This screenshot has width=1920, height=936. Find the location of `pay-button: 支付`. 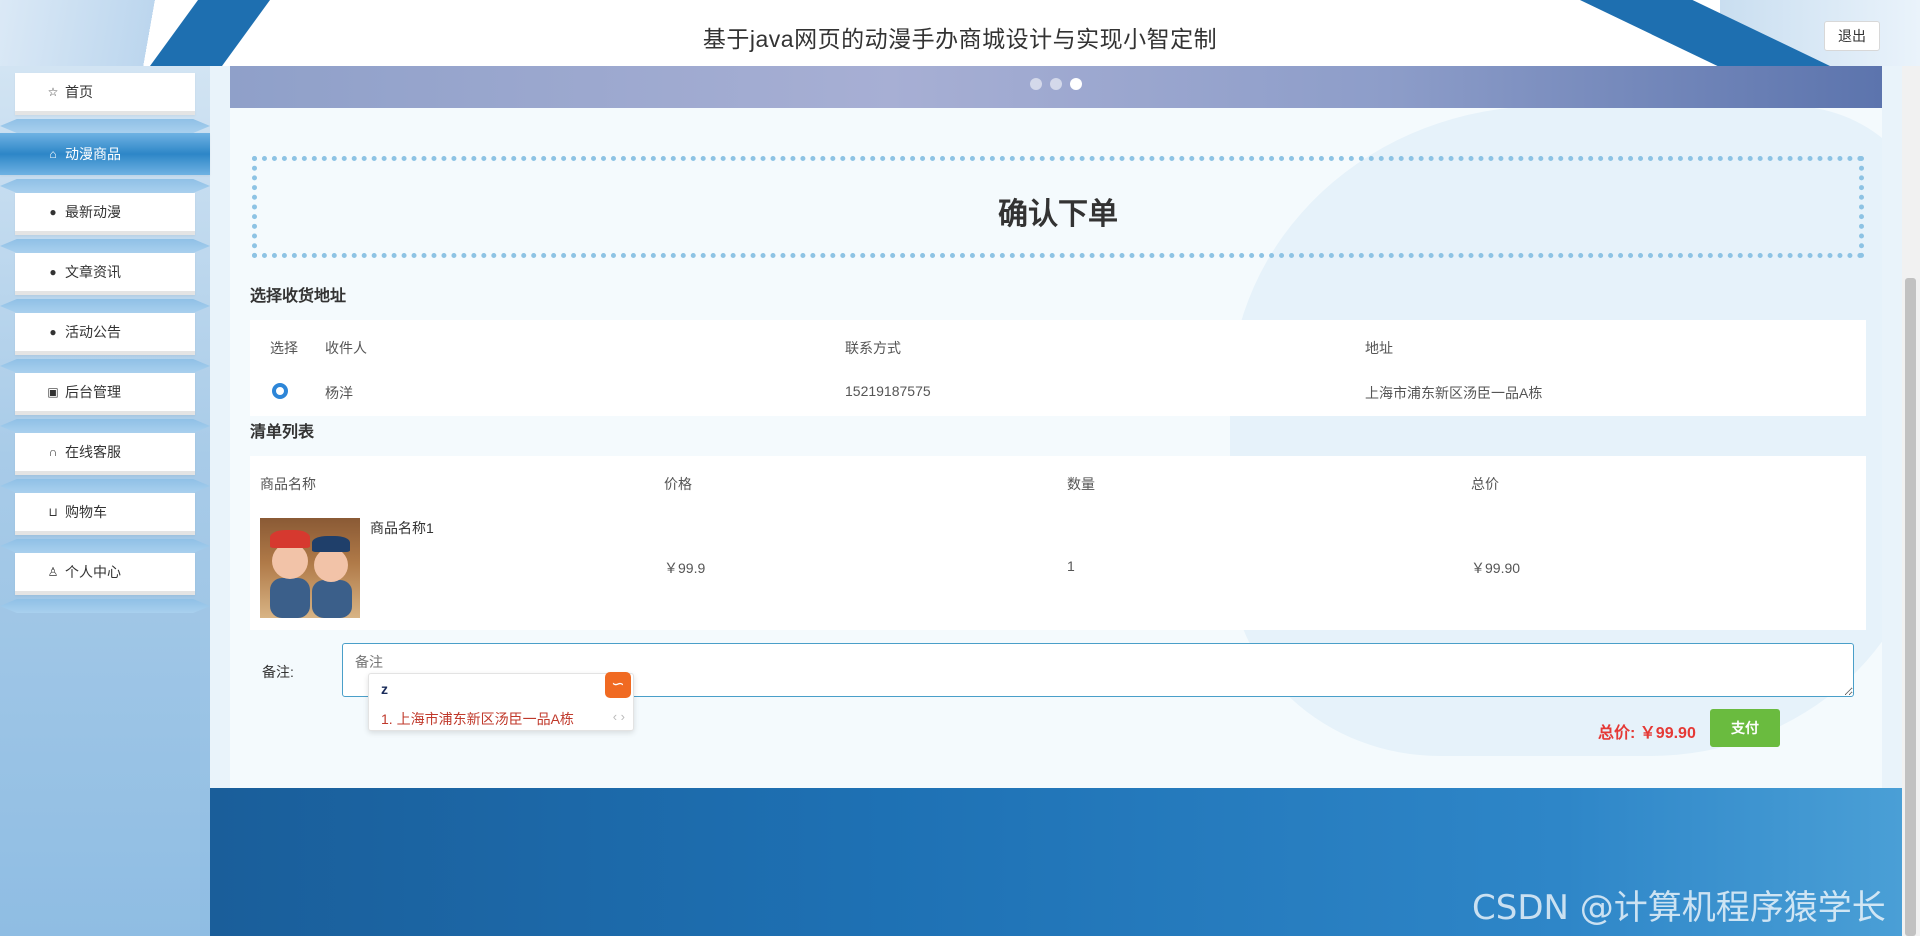

pay-button: 支付 is located at coordinates (1745, 728).